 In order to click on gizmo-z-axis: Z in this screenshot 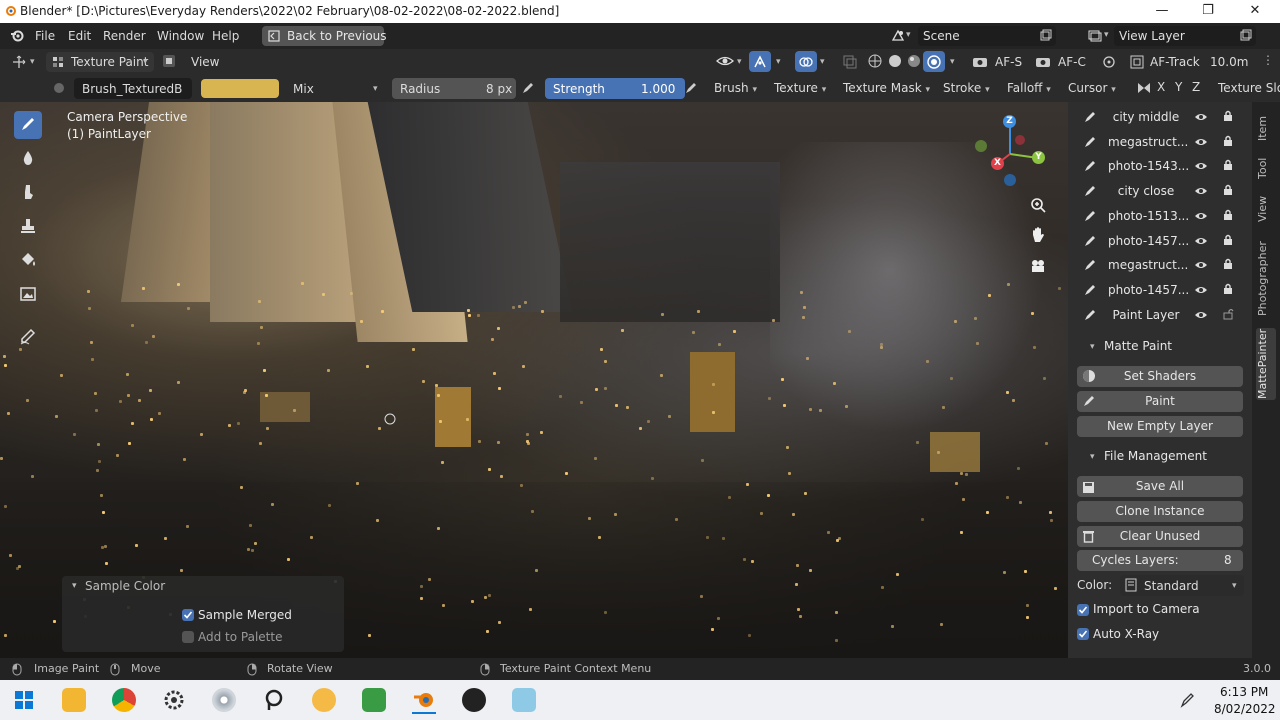, I will do `click(1009, 121)`.